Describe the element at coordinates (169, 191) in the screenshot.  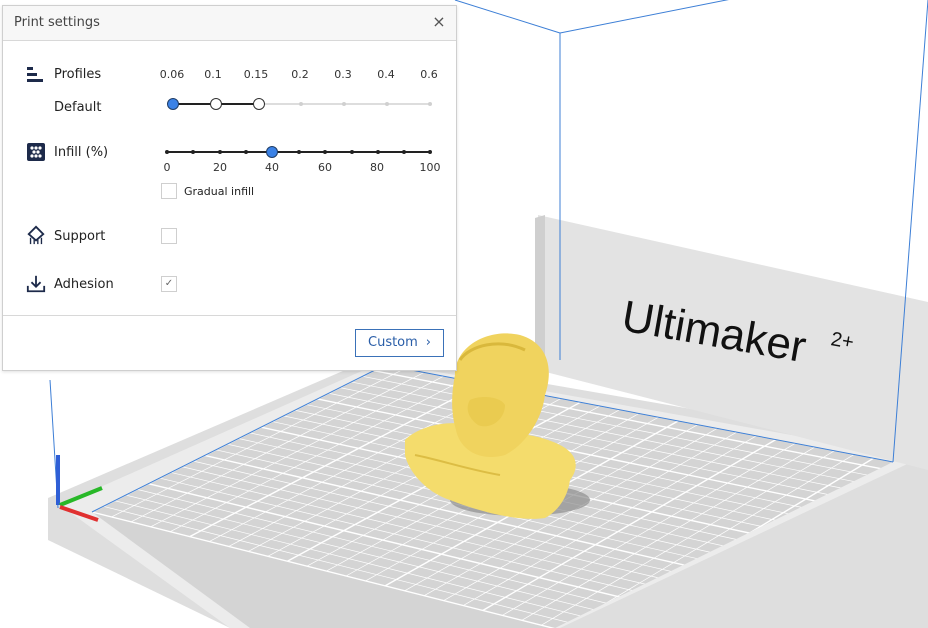
I see `gradual-infill-checkbox` at that location.